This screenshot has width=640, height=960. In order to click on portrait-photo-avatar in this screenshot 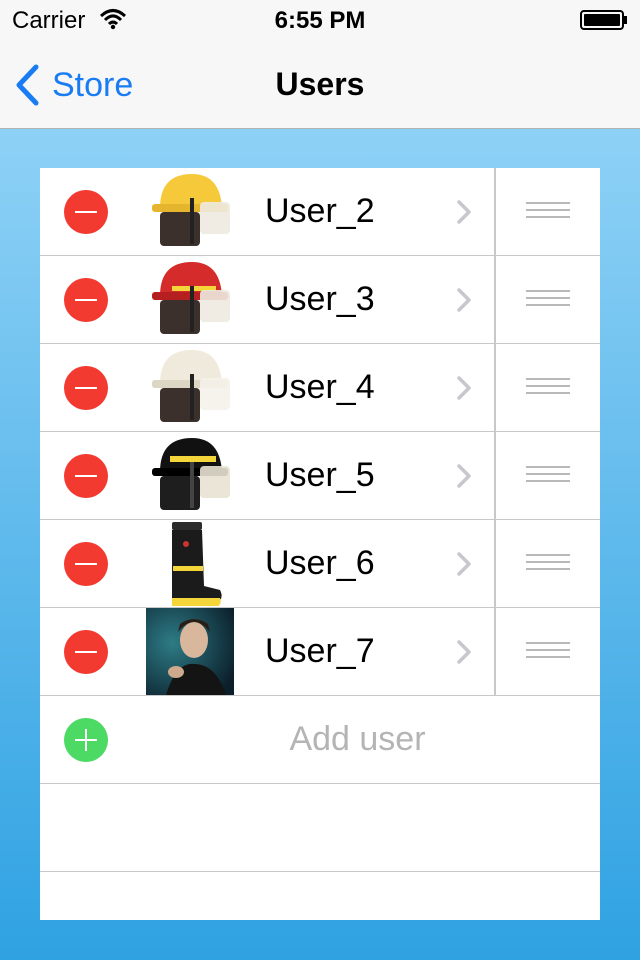, I will do `click(190, 651)`.